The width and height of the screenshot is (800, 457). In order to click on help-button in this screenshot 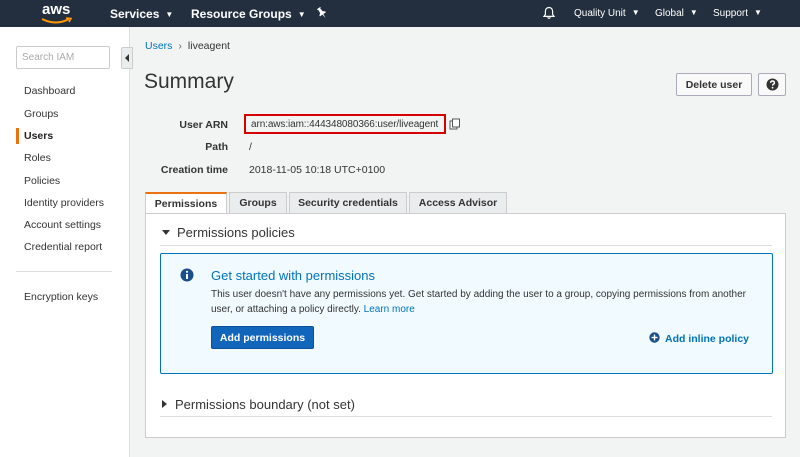, I will do `click(772, 84)`.